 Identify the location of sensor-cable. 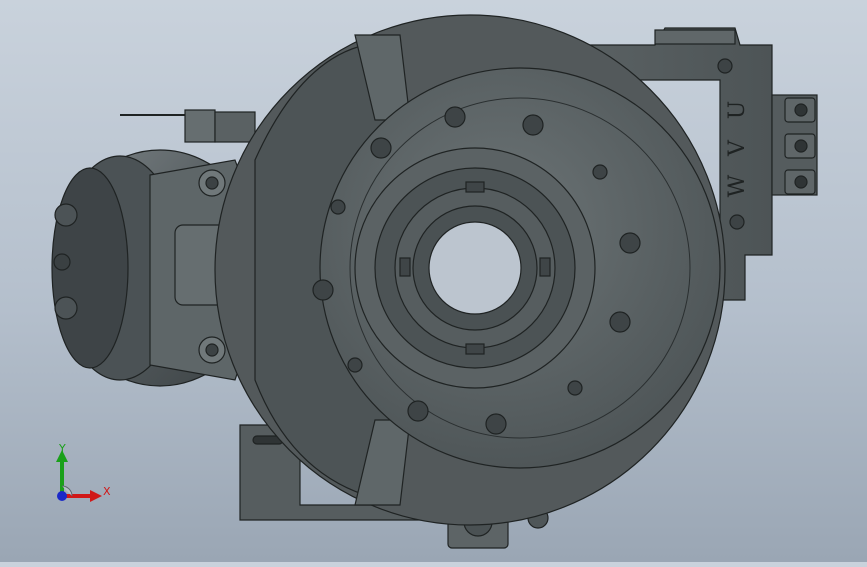
(188, 126).